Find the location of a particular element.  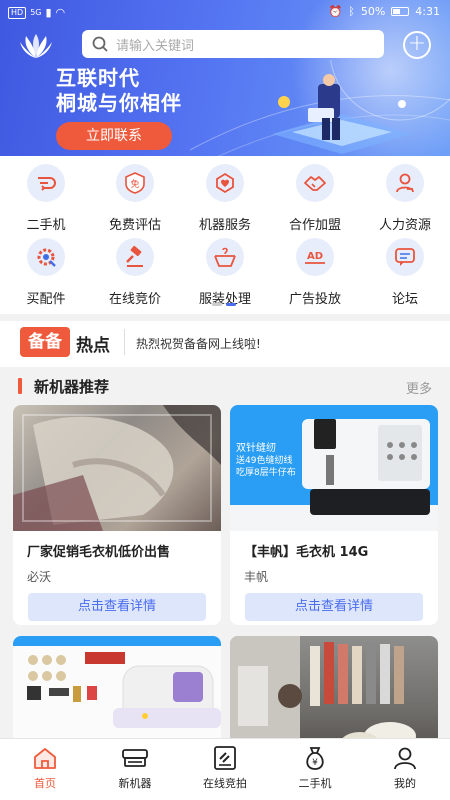

bottom-navigation: 首页 新机器 在线竞拍 ¥ 二手机 我的 is located at coordinates (225, 769).